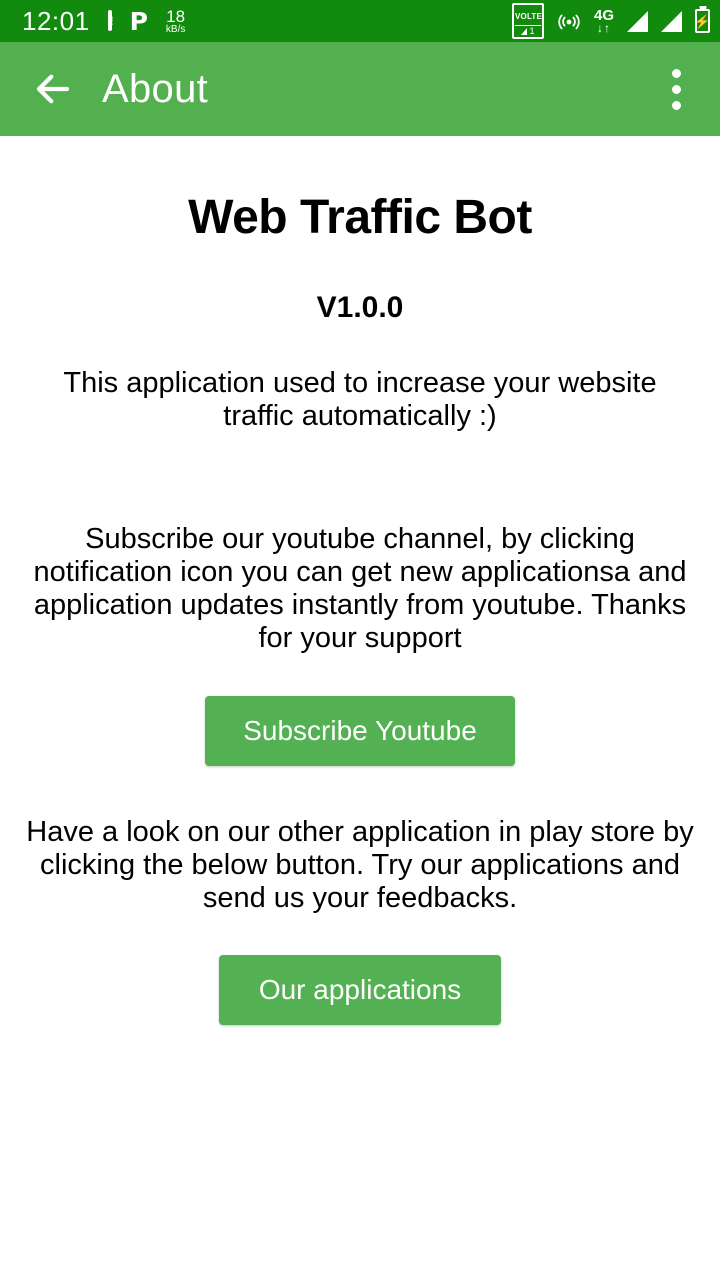  What do you see at coordinates (138, 21) in the screenshot?
I see `pocket-icon: P` at bounding box center [138, 21].